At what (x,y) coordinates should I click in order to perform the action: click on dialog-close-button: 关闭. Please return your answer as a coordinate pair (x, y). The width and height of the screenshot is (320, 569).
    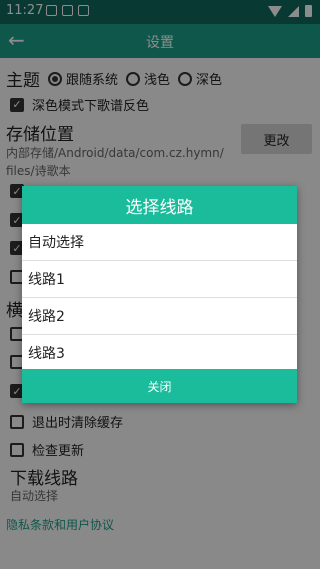
    Looking at the image, I should click on (159, 386).